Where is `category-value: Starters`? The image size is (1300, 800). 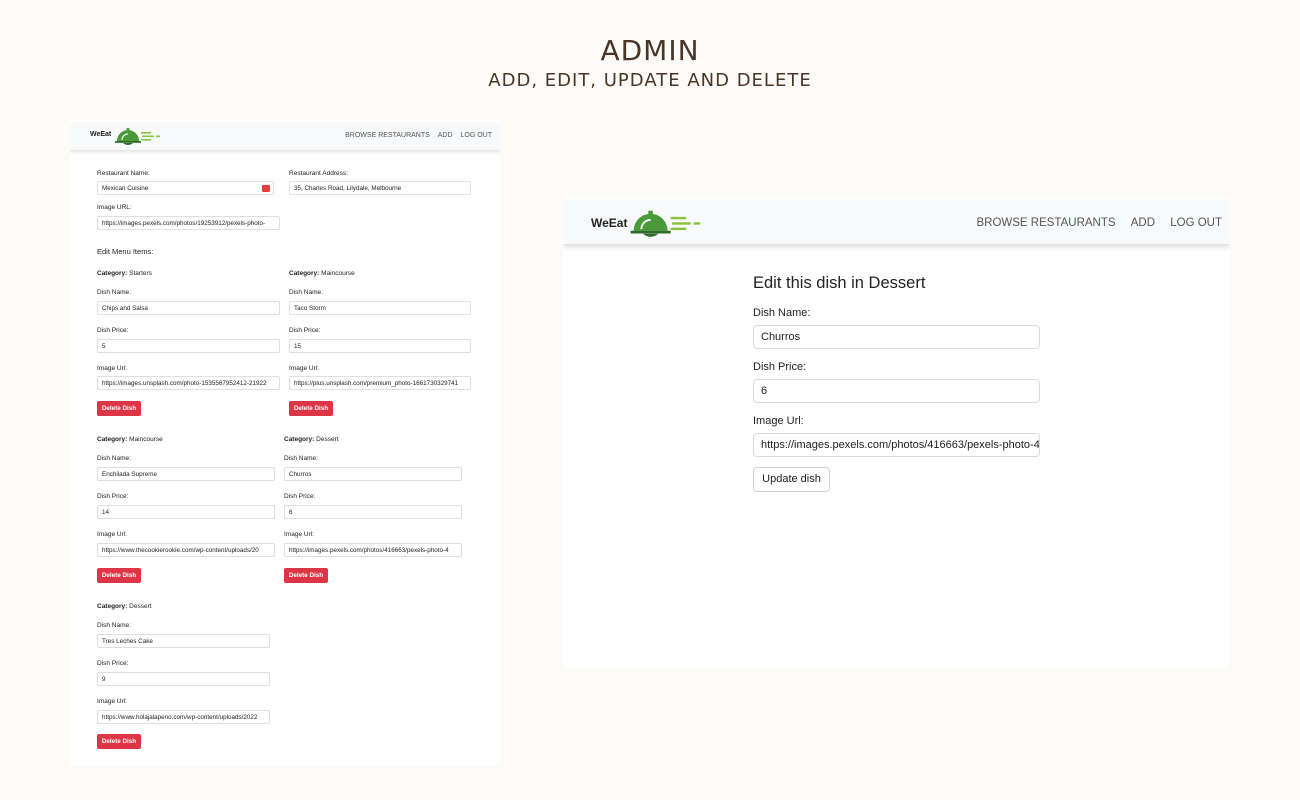 category-value: Starters is located at coordinates (140, 273).